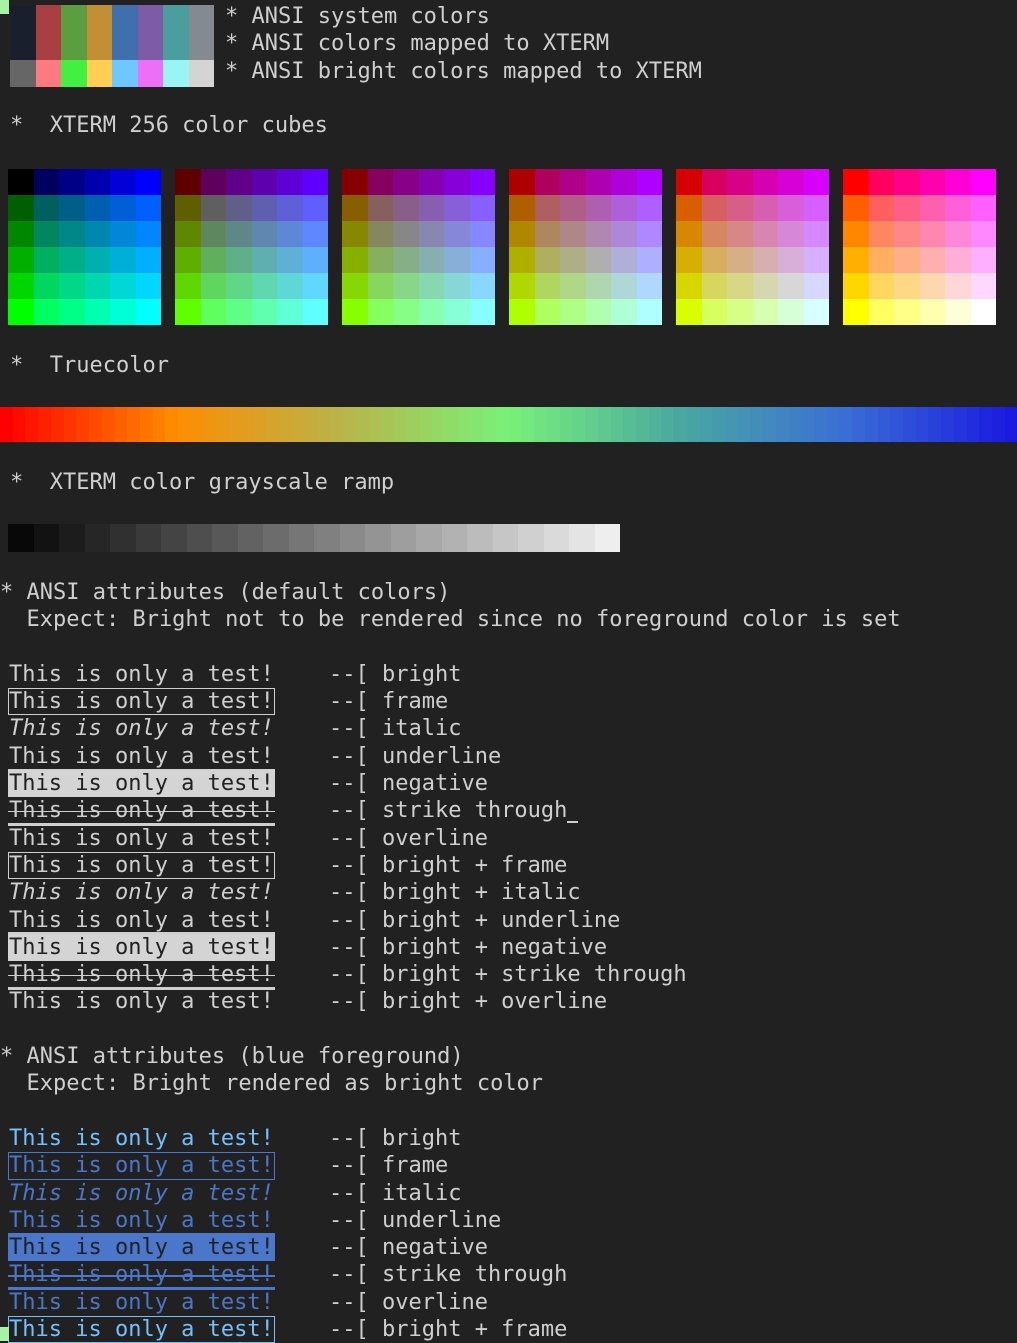 The image size is (1017, 1343). Describe the element at coordinates (512, 1302) in the screenshot. I see `attribute-row-overline: This is only a test! --[ overline` at that location.